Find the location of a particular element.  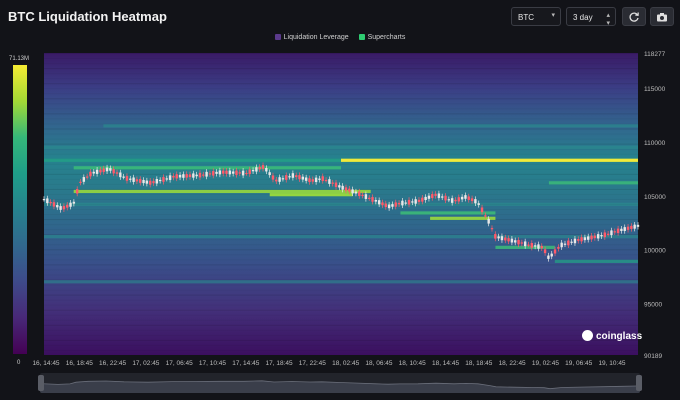

x-tick-label: 16, 14:45 is located at coordinates (45, 363).